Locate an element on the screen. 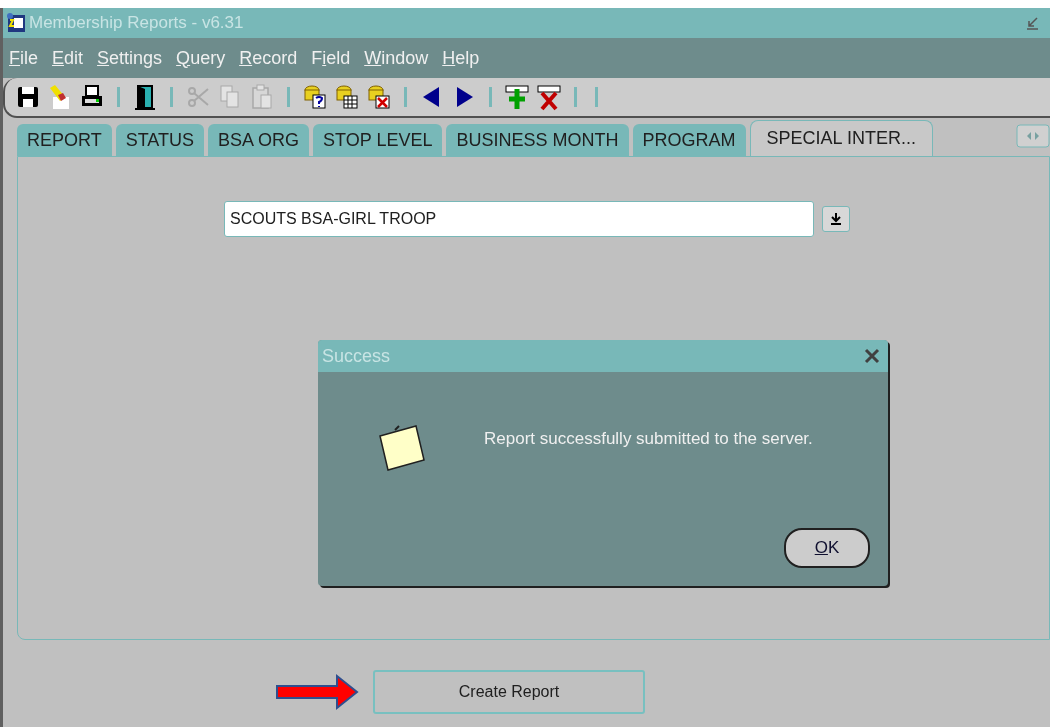  database-question-icon is located at coordinates (315, 97).